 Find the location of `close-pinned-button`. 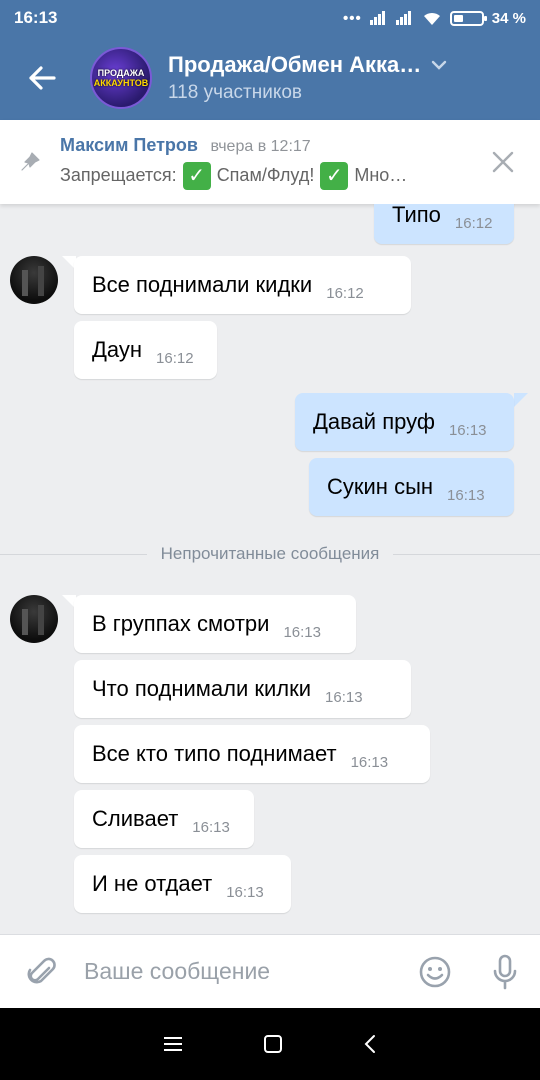

close-pinned-button is located at coordinates (503, 162).